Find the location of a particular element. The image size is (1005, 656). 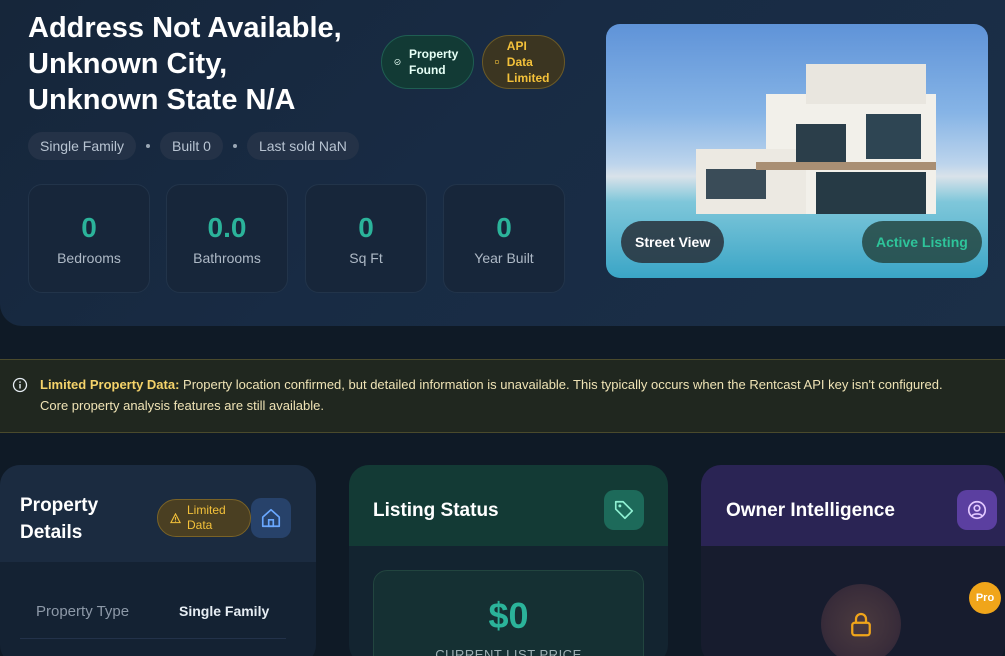

locked-owner-data is located at coordinates (861, 620).